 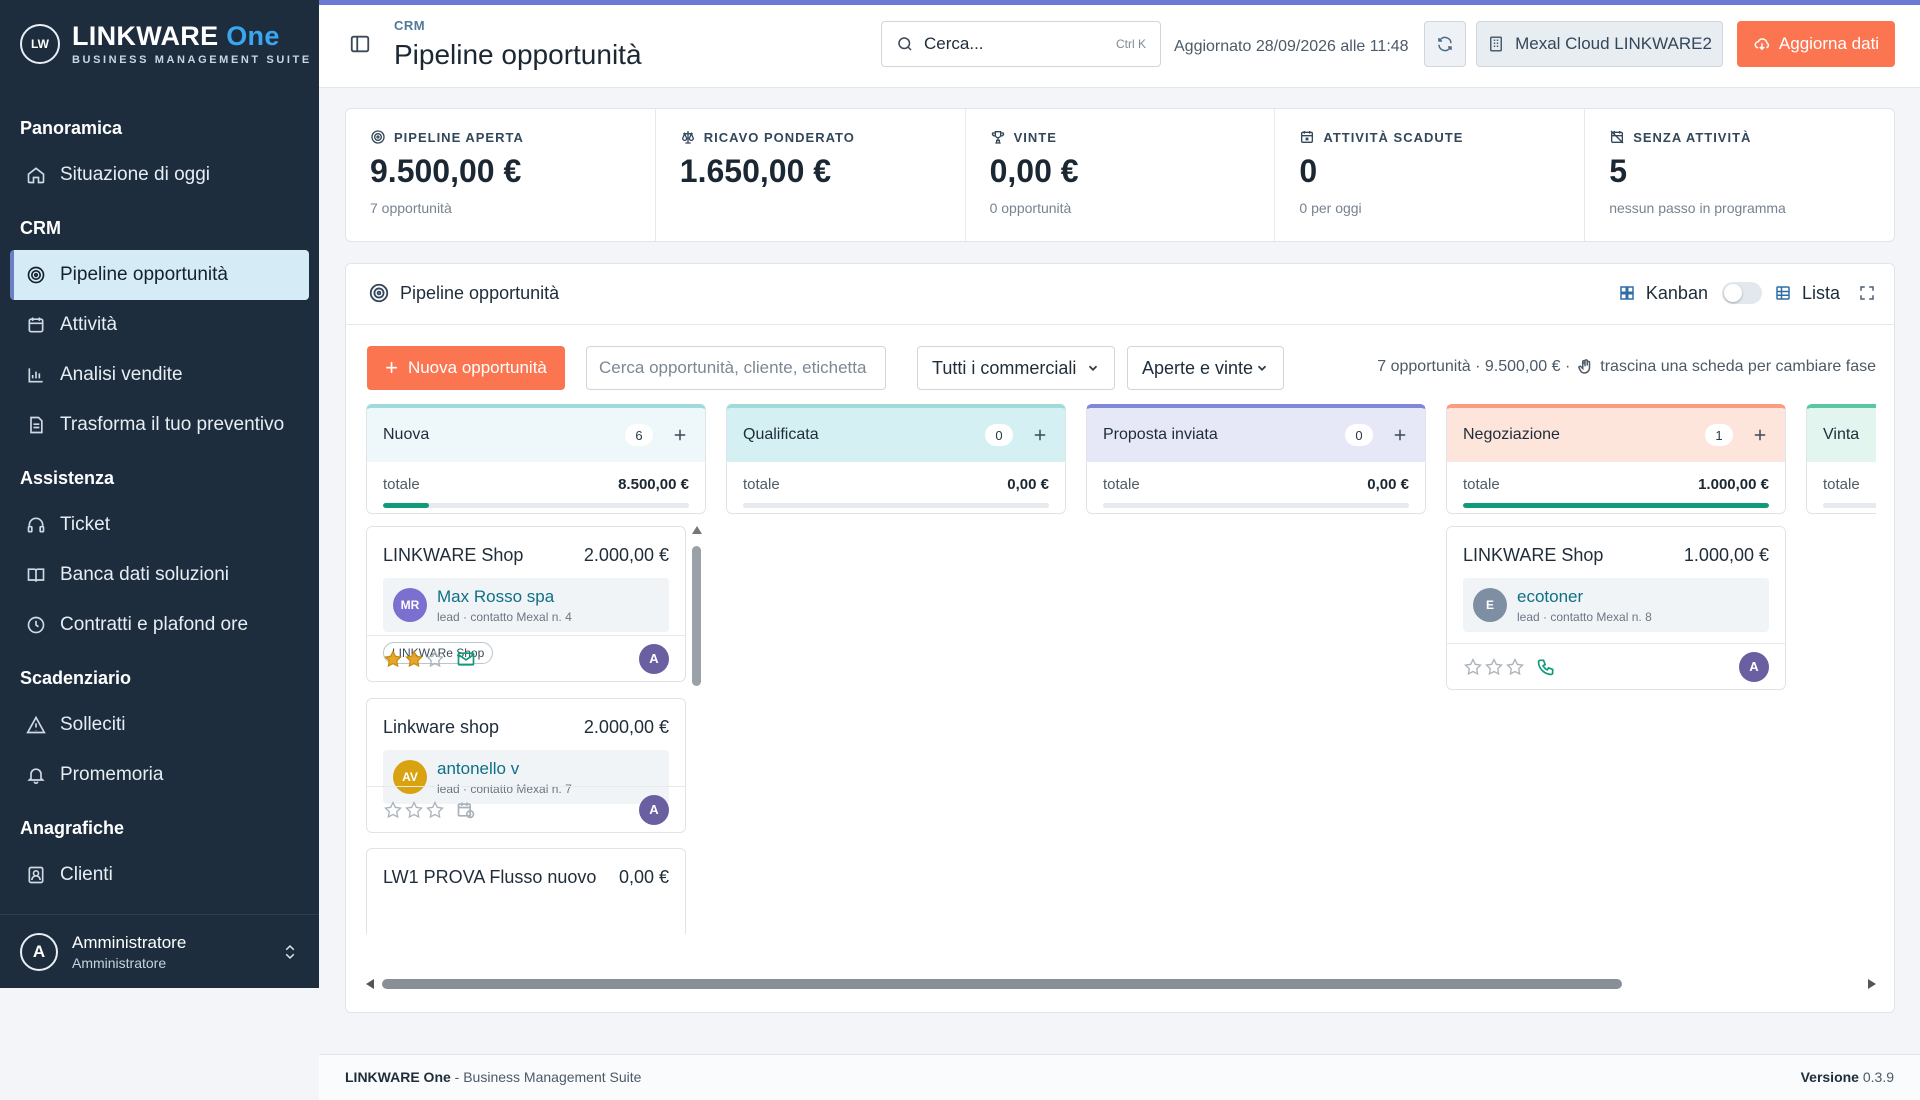 What do you see at coordinates (159, 875) in the screenshot?
I see `sidebar-item-clienti: Clienti` at bounding box center [159, 875].